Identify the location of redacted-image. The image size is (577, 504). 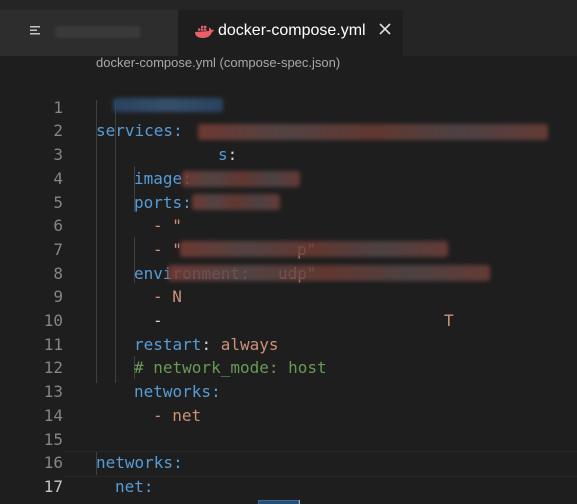
(373, 132).